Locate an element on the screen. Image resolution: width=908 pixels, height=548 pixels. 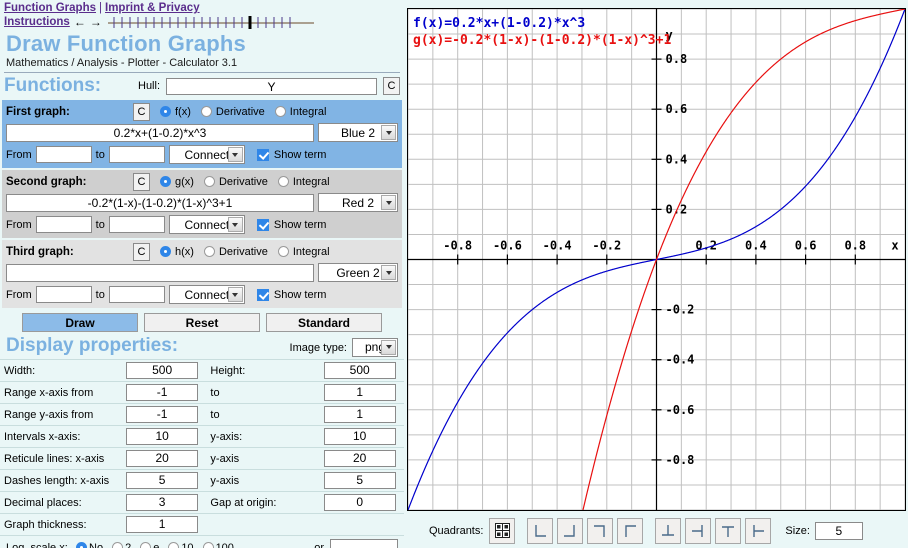
prop-input-intervals-y: 10 is located at coordinates (359, 437).